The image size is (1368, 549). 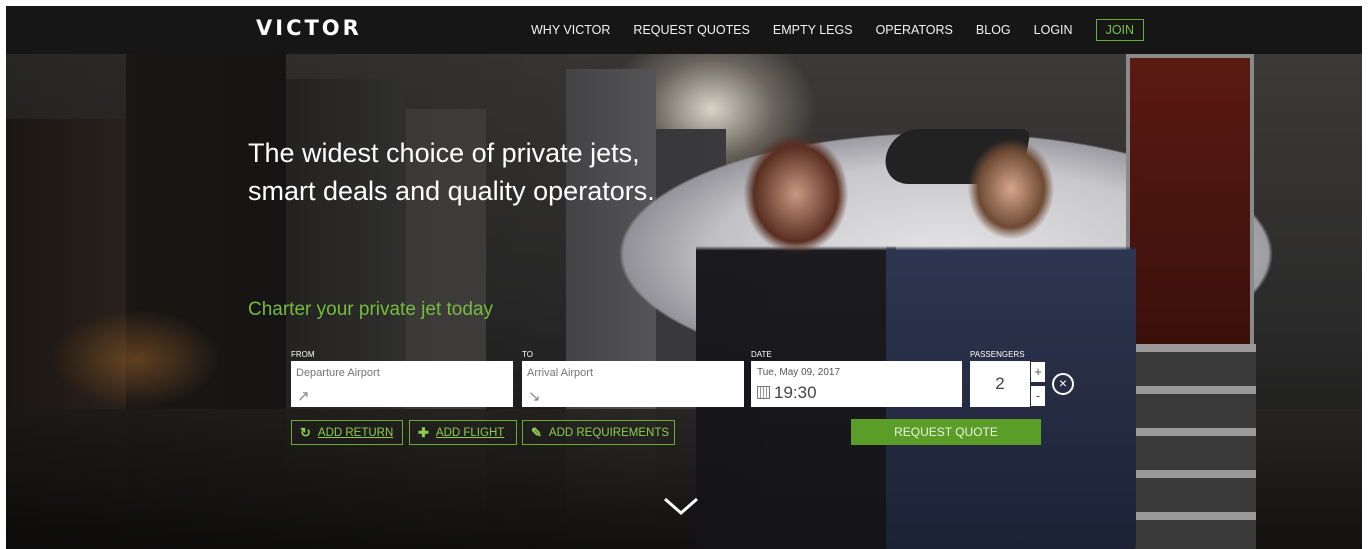 I want to click on pencil-icon: ✎, so click(x=536, y=432).